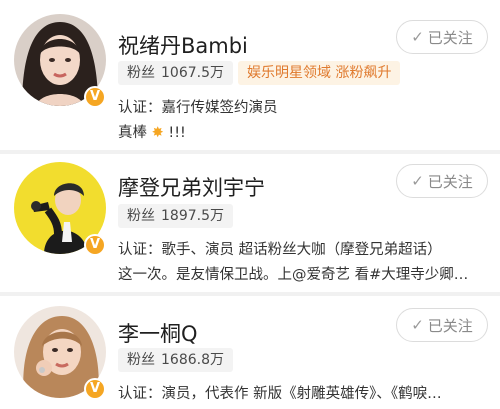 The image size is (500, 409). Describe the element at coordinates (304, 131) in the screenshot. I see `bio-text: 真棒 ✸ !!!` at that location.